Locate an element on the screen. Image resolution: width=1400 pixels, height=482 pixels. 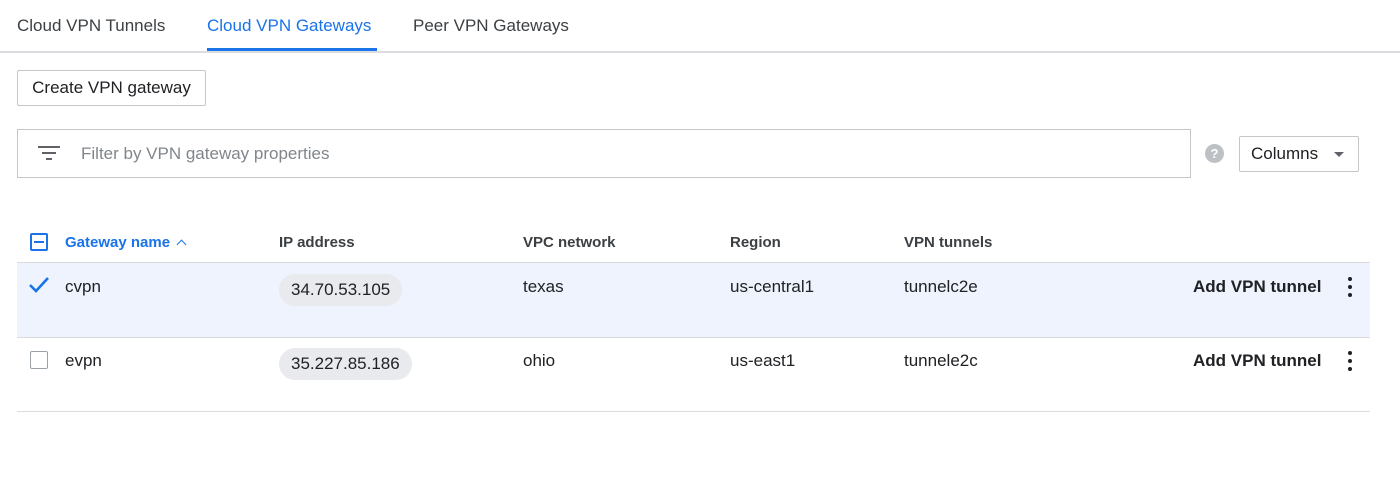
gateway-name: cvpn is located at coordinates (83, 286).